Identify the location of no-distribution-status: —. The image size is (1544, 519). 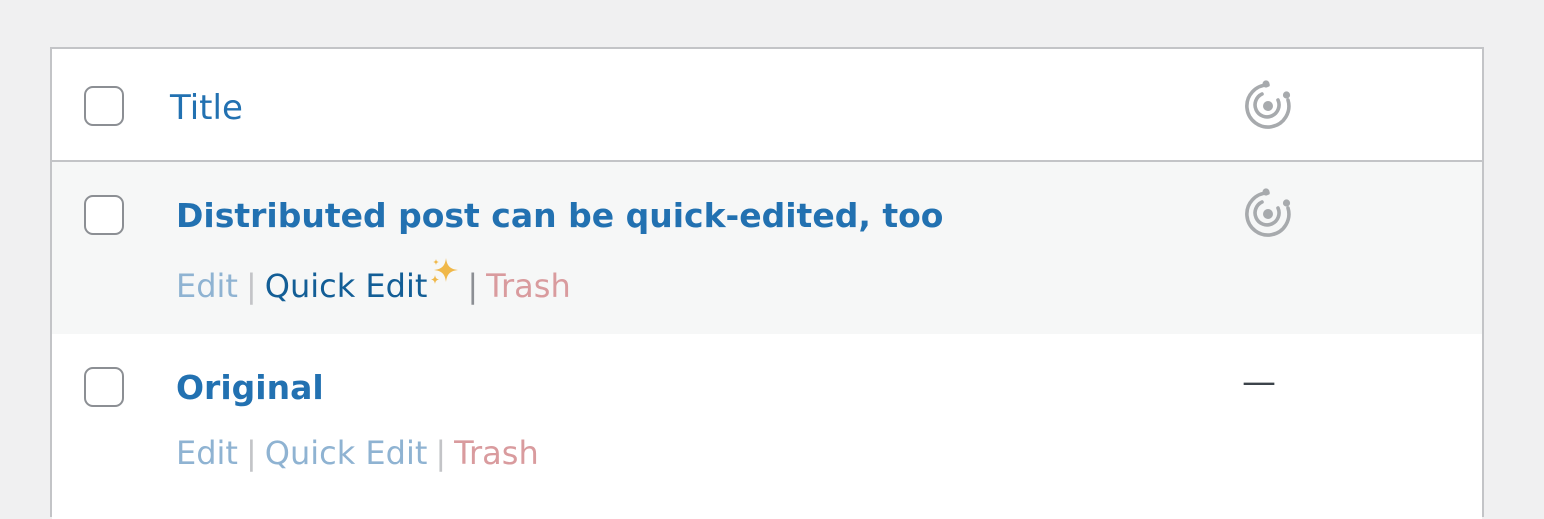
(1259, 382).